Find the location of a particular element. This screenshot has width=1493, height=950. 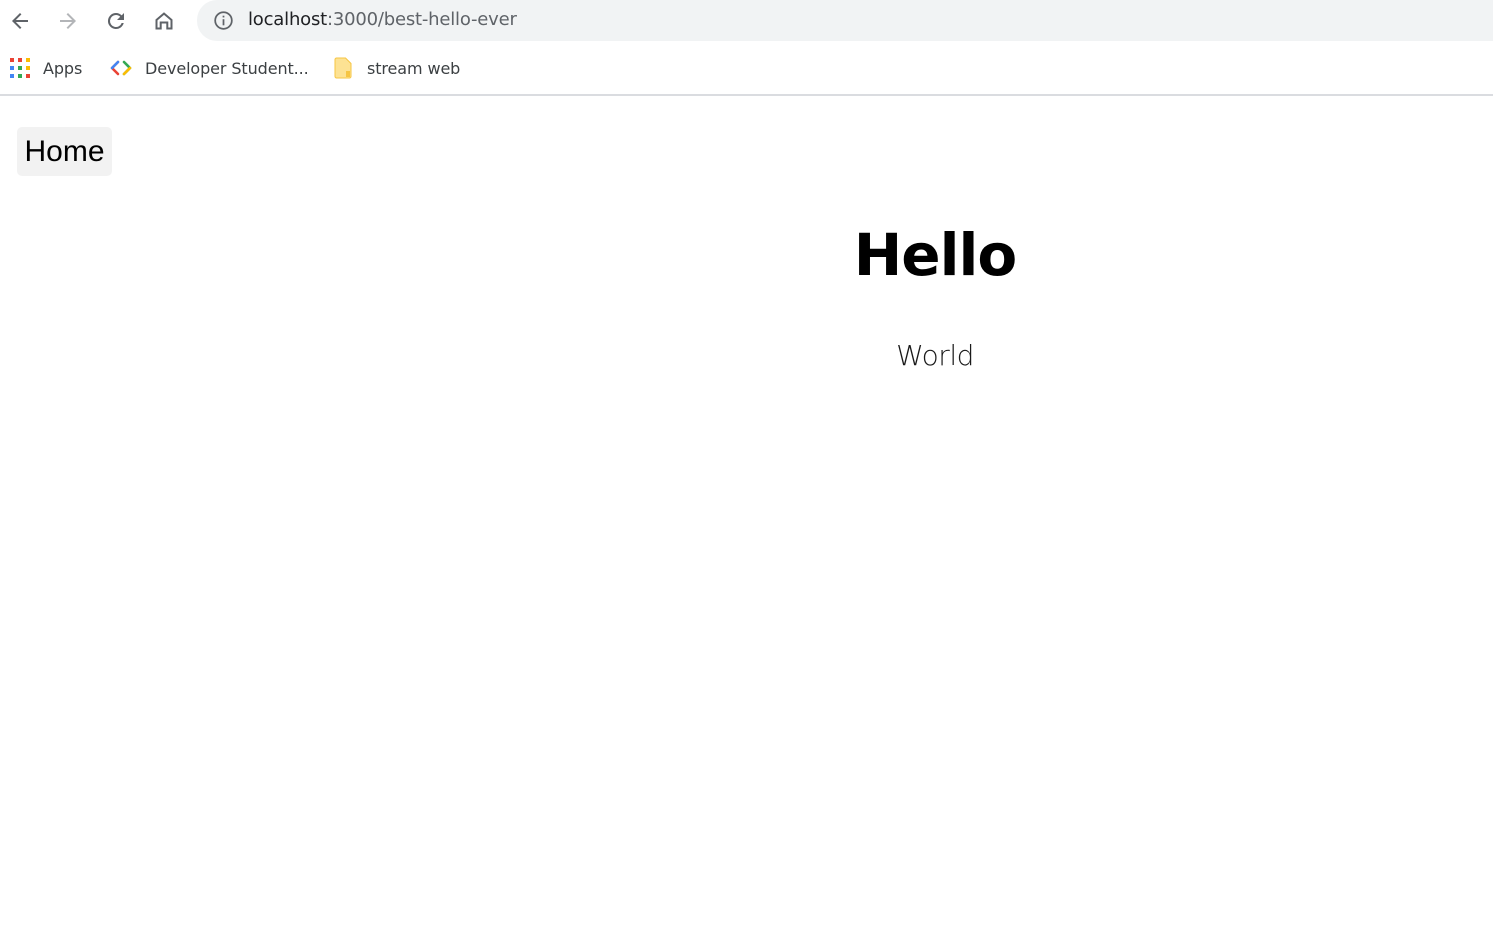

reload-button is located at coordinates (116, 21).